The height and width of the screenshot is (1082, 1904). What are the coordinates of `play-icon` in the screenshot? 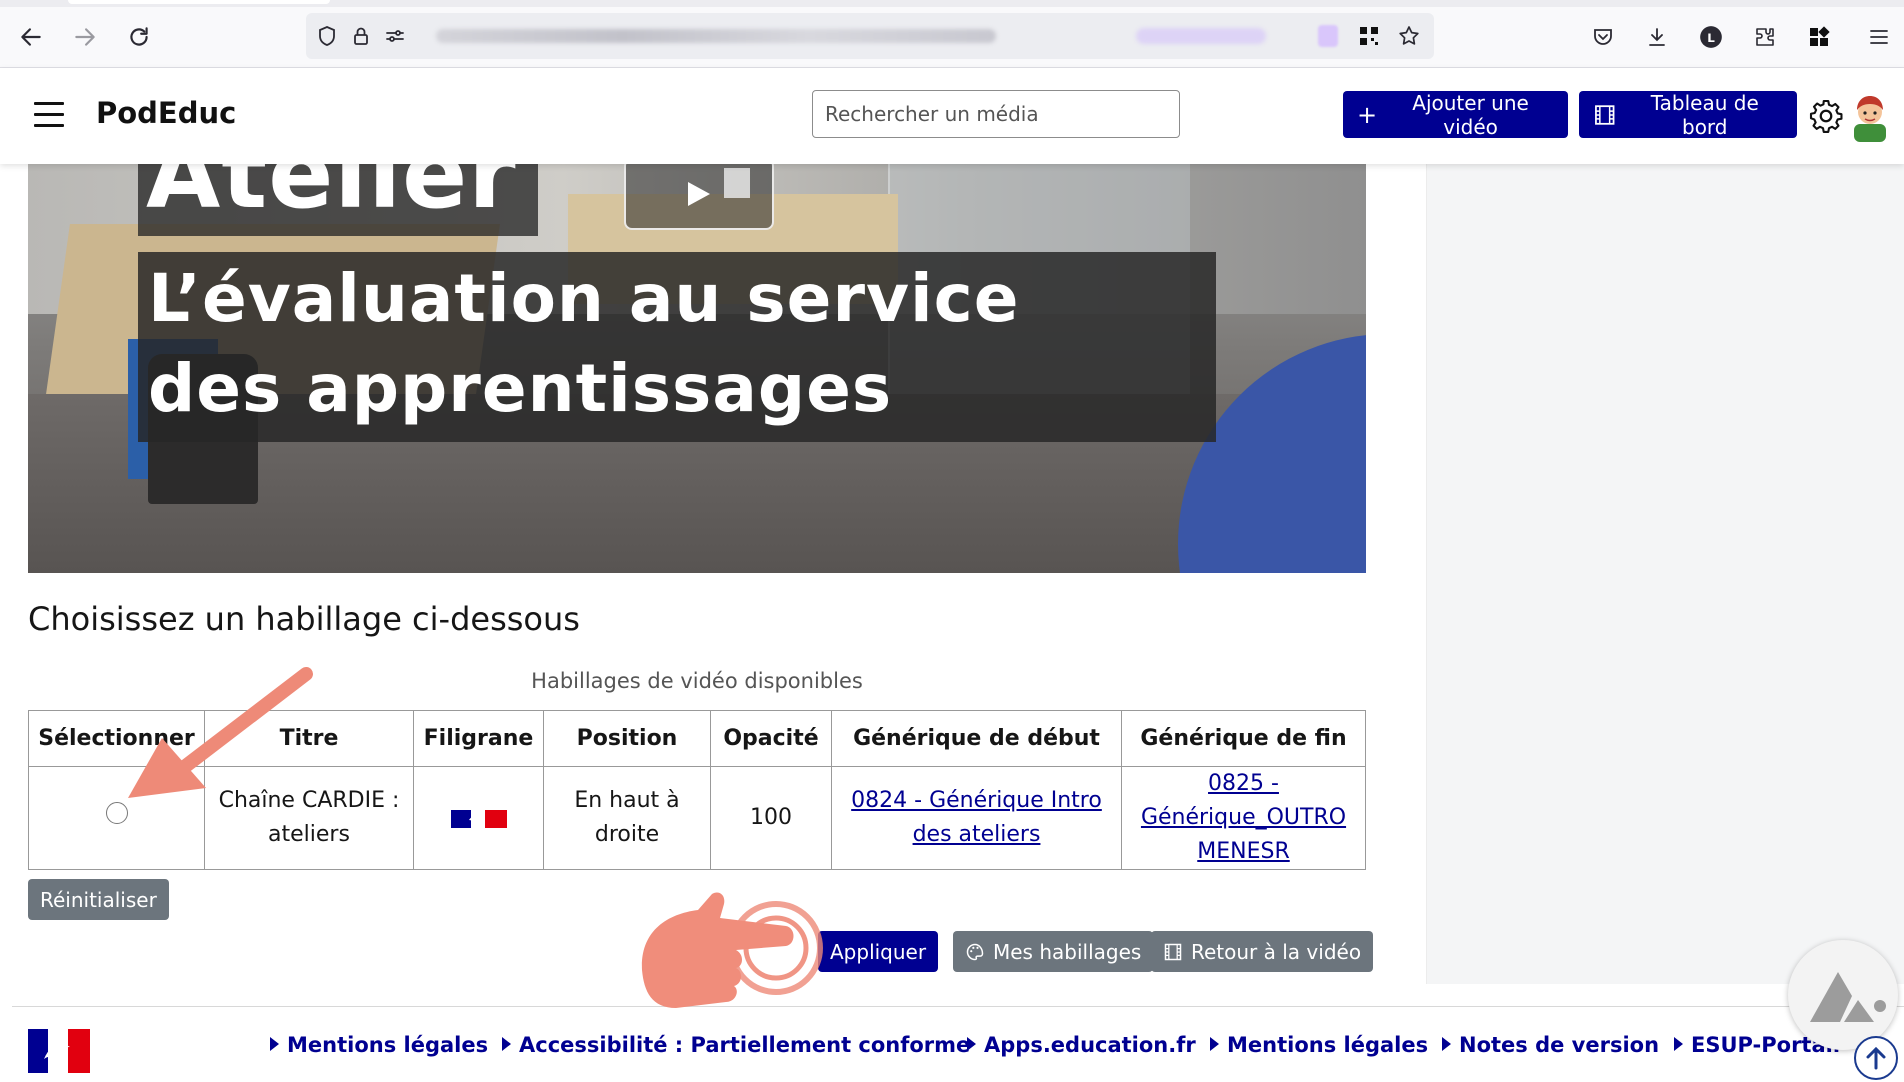 It's located at (719, 187).